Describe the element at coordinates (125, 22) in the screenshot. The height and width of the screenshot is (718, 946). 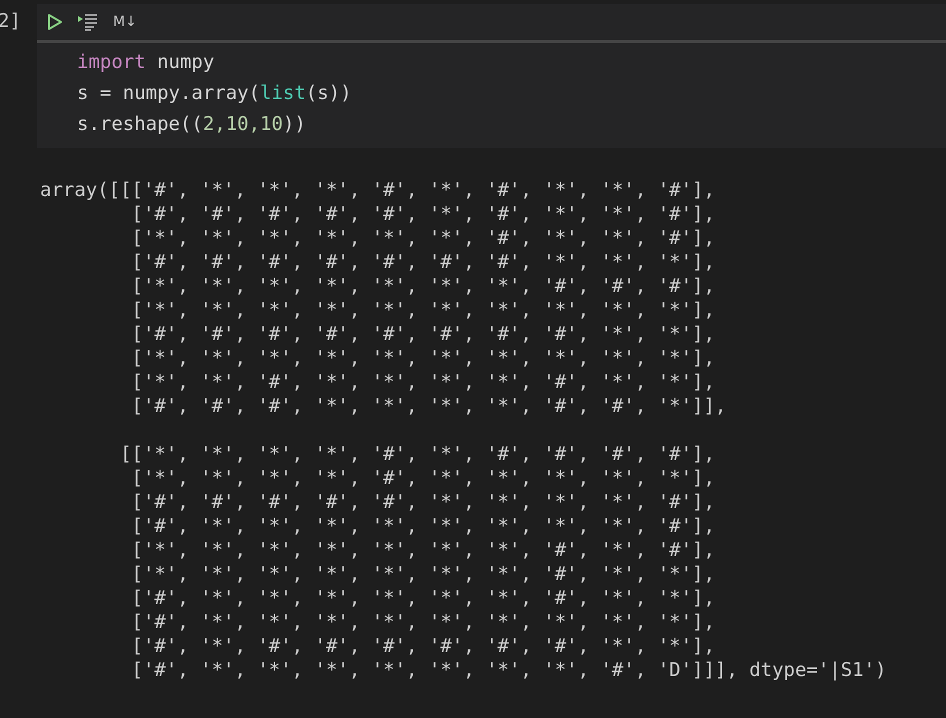
I see `markdown-button: M↓` at that location.